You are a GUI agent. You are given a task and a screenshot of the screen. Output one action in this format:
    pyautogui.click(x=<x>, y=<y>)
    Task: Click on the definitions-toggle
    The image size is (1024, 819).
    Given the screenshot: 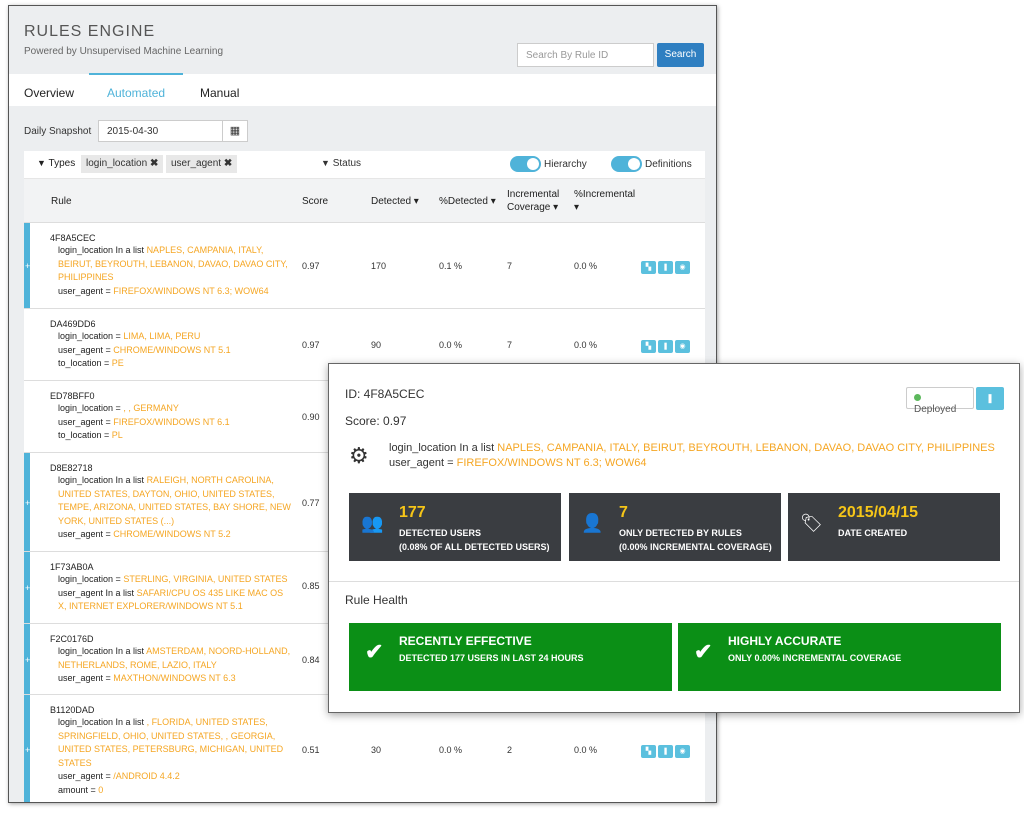 What is the action you would take?
    pyautogui.click(x=626, y=164)
    